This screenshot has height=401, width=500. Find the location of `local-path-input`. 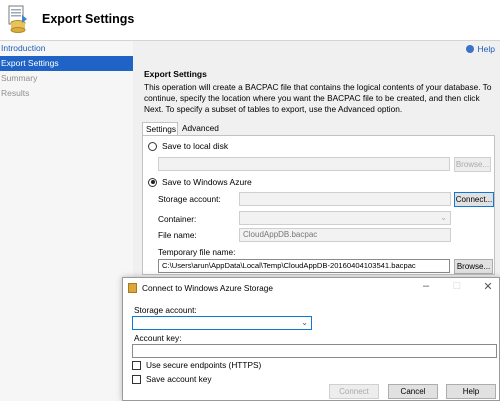

local-path-input is located at coordinates (304, 164).